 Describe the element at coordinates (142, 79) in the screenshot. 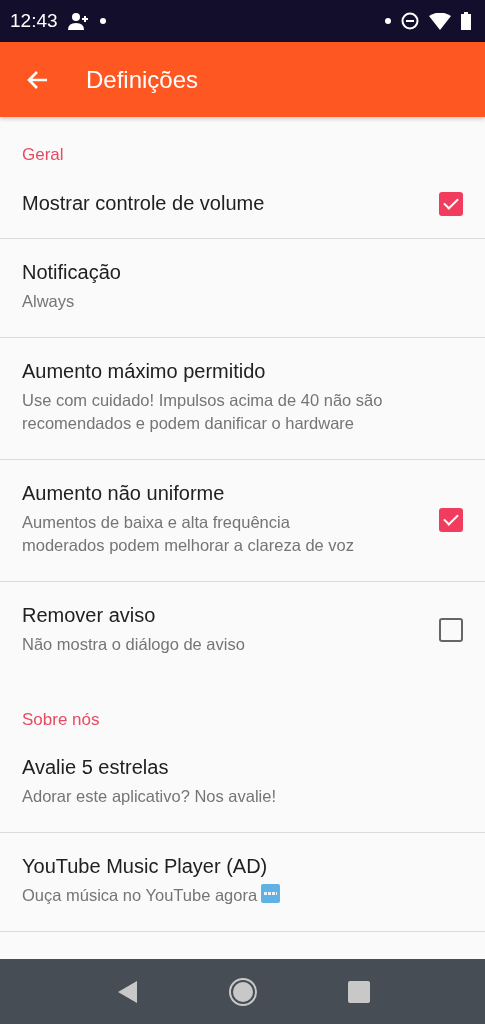

I see `screen-title: Definições` at that location.